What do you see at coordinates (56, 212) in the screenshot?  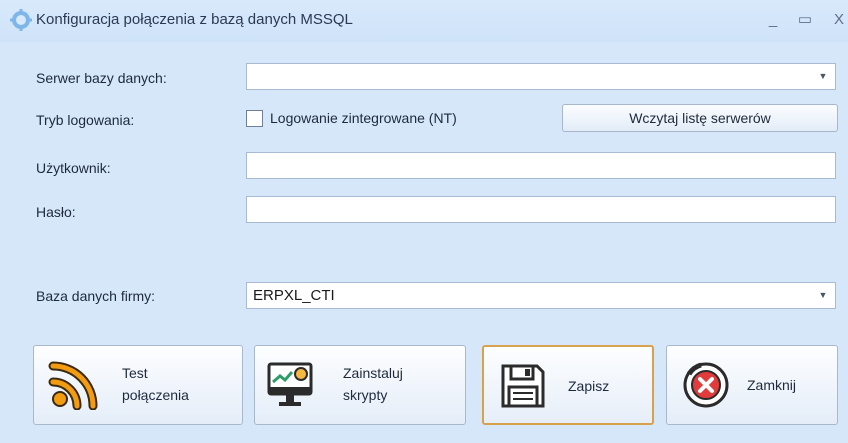 I see `password-label: Hasło:` at bounding box center [56, 212].